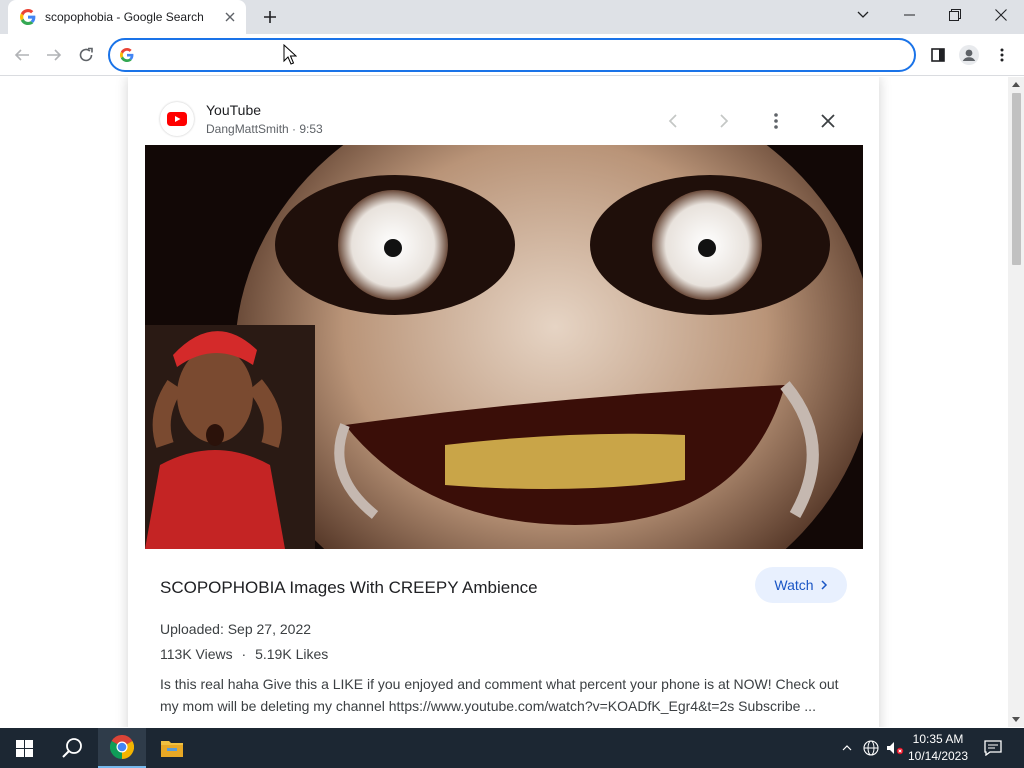 The image size is (1024, 768). What do you see at coordinates (22, 55) in the screenshot?
I see `back-icon` at bounding box center [22, 55].